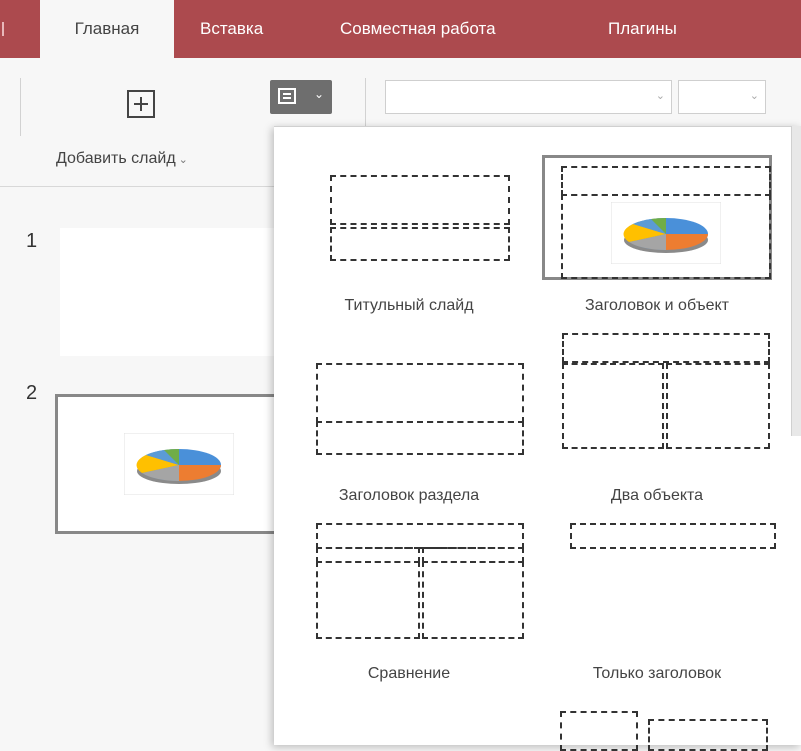 The height and width of the screenshot is (751, 801). What do you see at coordinates (642, 29) in the screenshot?
I see `tab-plugins: Плагины` at bounding box center [642, 29].